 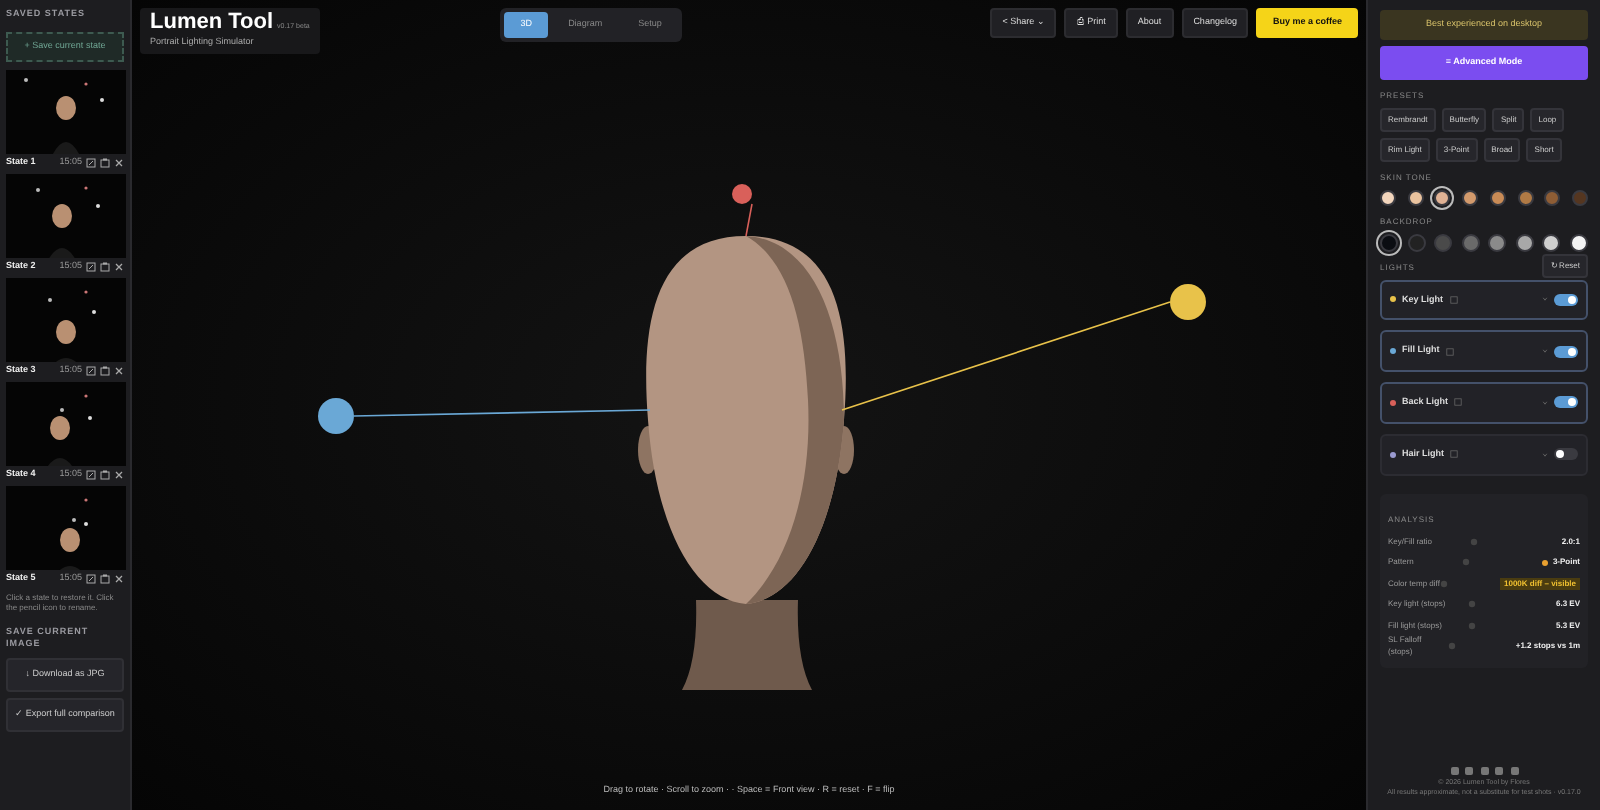 What do you see at coordinates (749, 220) in the screenshot?
I see `light-beam` at bounding box center [749, 220].